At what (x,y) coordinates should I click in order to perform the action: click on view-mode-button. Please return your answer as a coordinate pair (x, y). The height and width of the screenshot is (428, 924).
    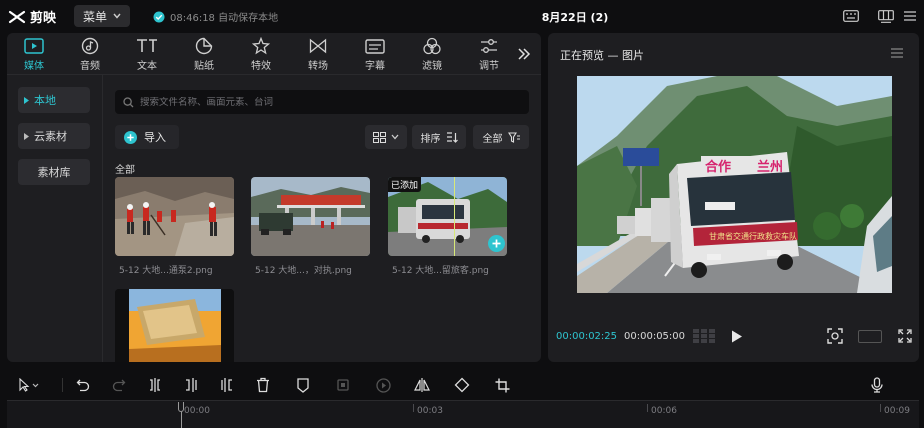
    Looking at the image, I should click on (386, 137).